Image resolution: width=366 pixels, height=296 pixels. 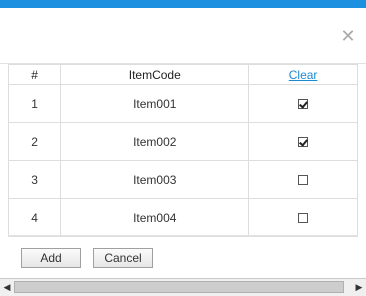 I want to click on add-button: Add, so click(x=51, y=258).